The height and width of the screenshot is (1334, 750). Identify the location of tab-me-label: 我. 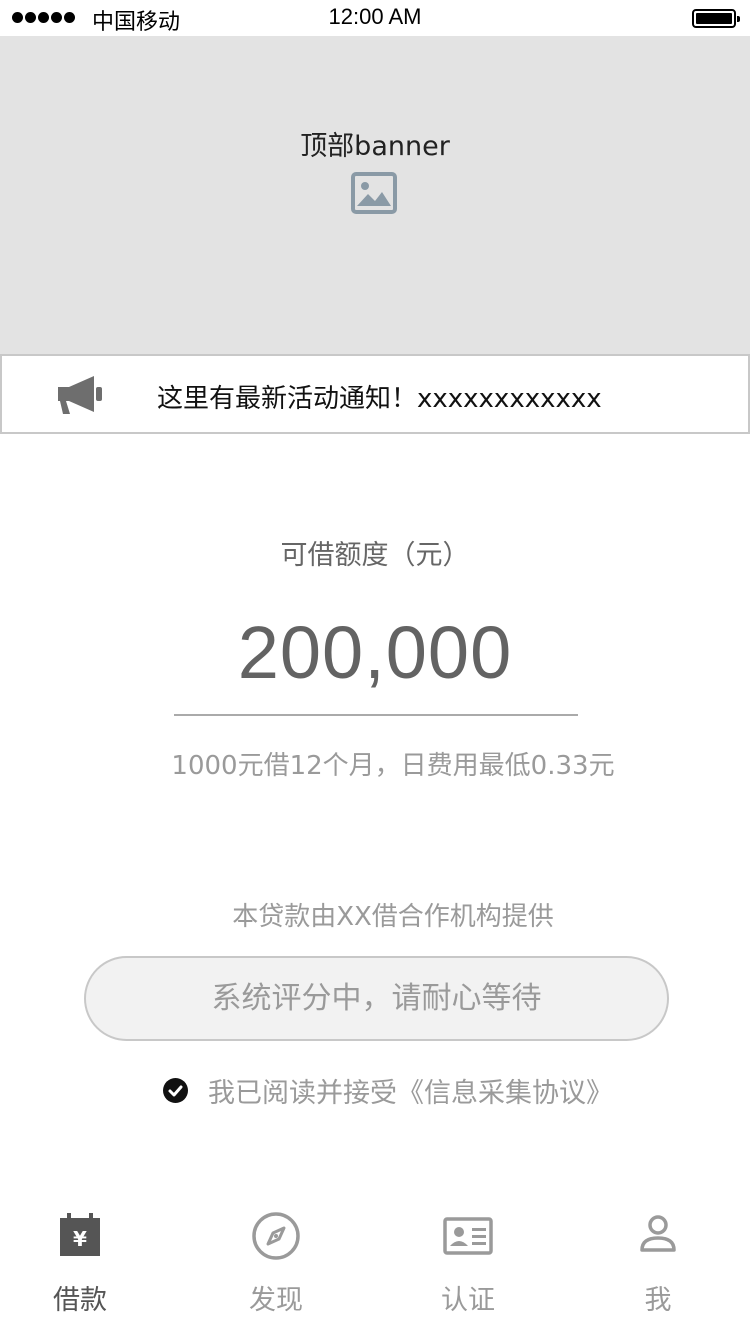
(658, 1300).